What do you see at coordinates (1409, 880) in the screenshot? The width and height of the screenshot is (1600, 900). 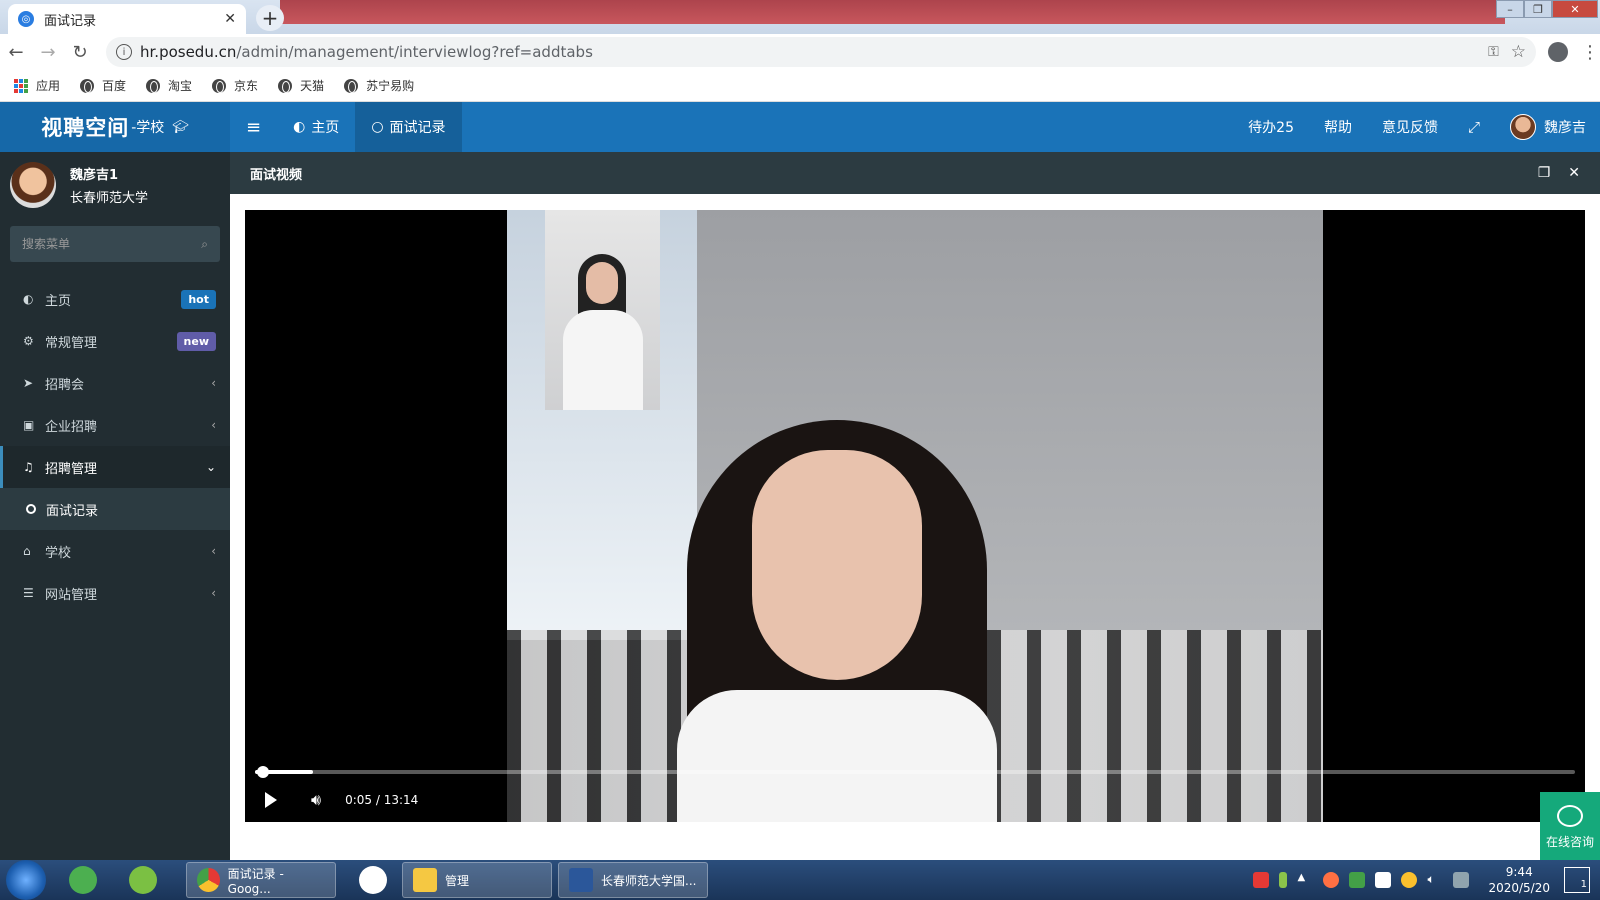 I see `plus-circle-icon` at bounding box center [1409, 880].